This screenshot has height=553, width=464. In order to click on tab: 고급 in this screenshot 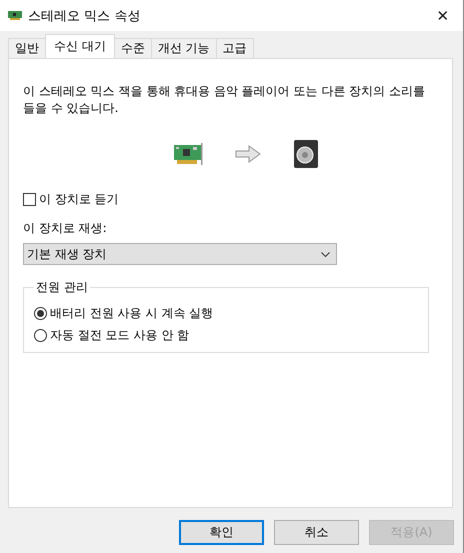, I will do `click(235, 48)`.